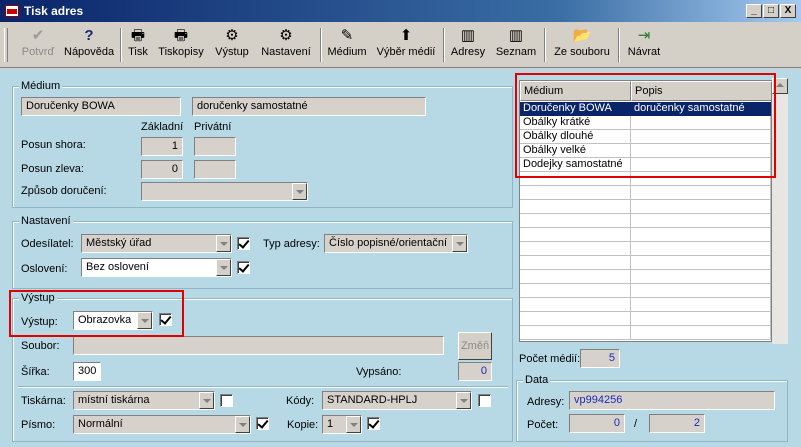 The width and height of the screenshot is (801, 447). What do you see at coordinates (291, 244) in the screenshot?
I see `address-type-label: Typ adresy:` at bounding box center [291, 244].